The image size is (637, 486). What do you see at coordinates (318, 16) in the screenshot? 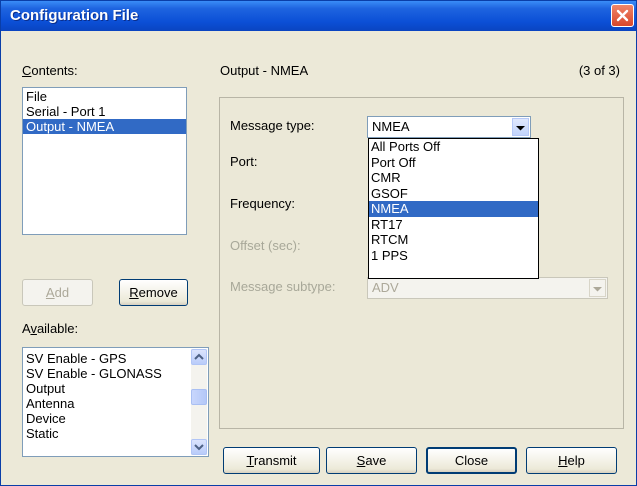
I see `title-bar: Configuration File` at bounding box center [318, 16].